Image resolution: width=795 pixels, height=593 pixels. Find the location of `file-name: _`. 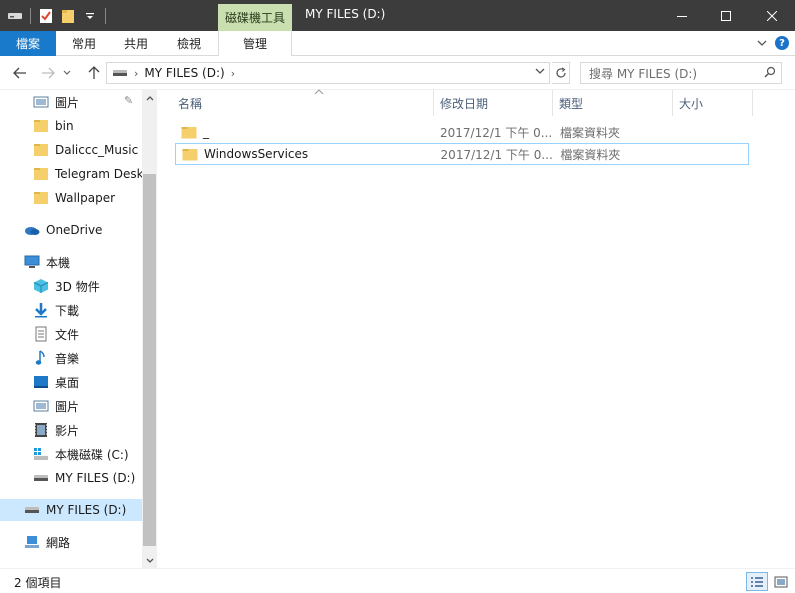

file-name: _ is located at coordinates (206, 132).